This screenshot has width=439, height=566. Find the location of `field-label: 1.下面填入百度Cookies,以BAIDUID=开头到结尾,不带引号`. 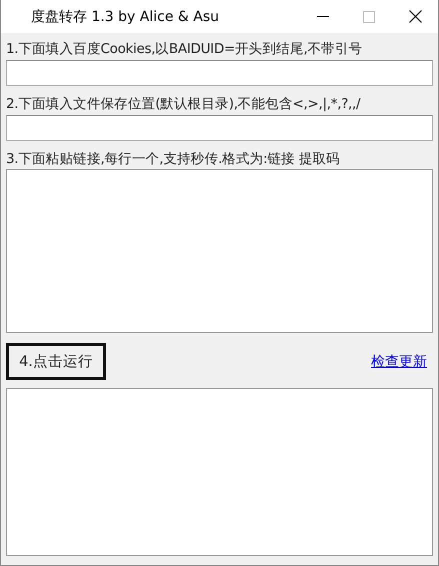

field-label: 1.下面填入百度Cookies,以BAIDUID=开头到结尾,不带引号 is located at coordinates (185, 49).